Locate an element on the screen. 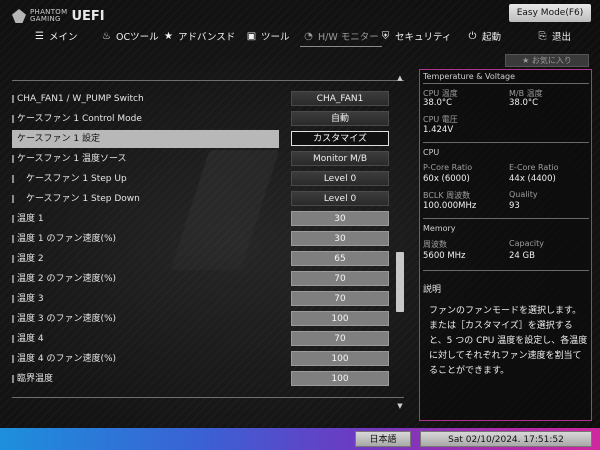  setting-label: 温度 3 のファン速度(%) is located at coordinates (67, 319).